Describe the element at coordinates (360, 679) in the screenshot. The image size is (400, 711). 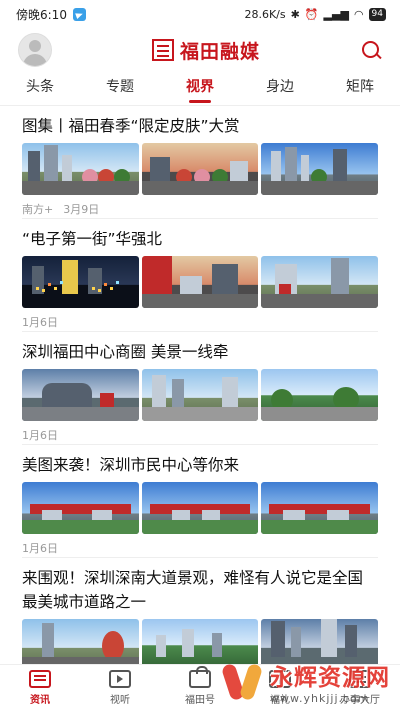
I see `hall-icon` at that location.